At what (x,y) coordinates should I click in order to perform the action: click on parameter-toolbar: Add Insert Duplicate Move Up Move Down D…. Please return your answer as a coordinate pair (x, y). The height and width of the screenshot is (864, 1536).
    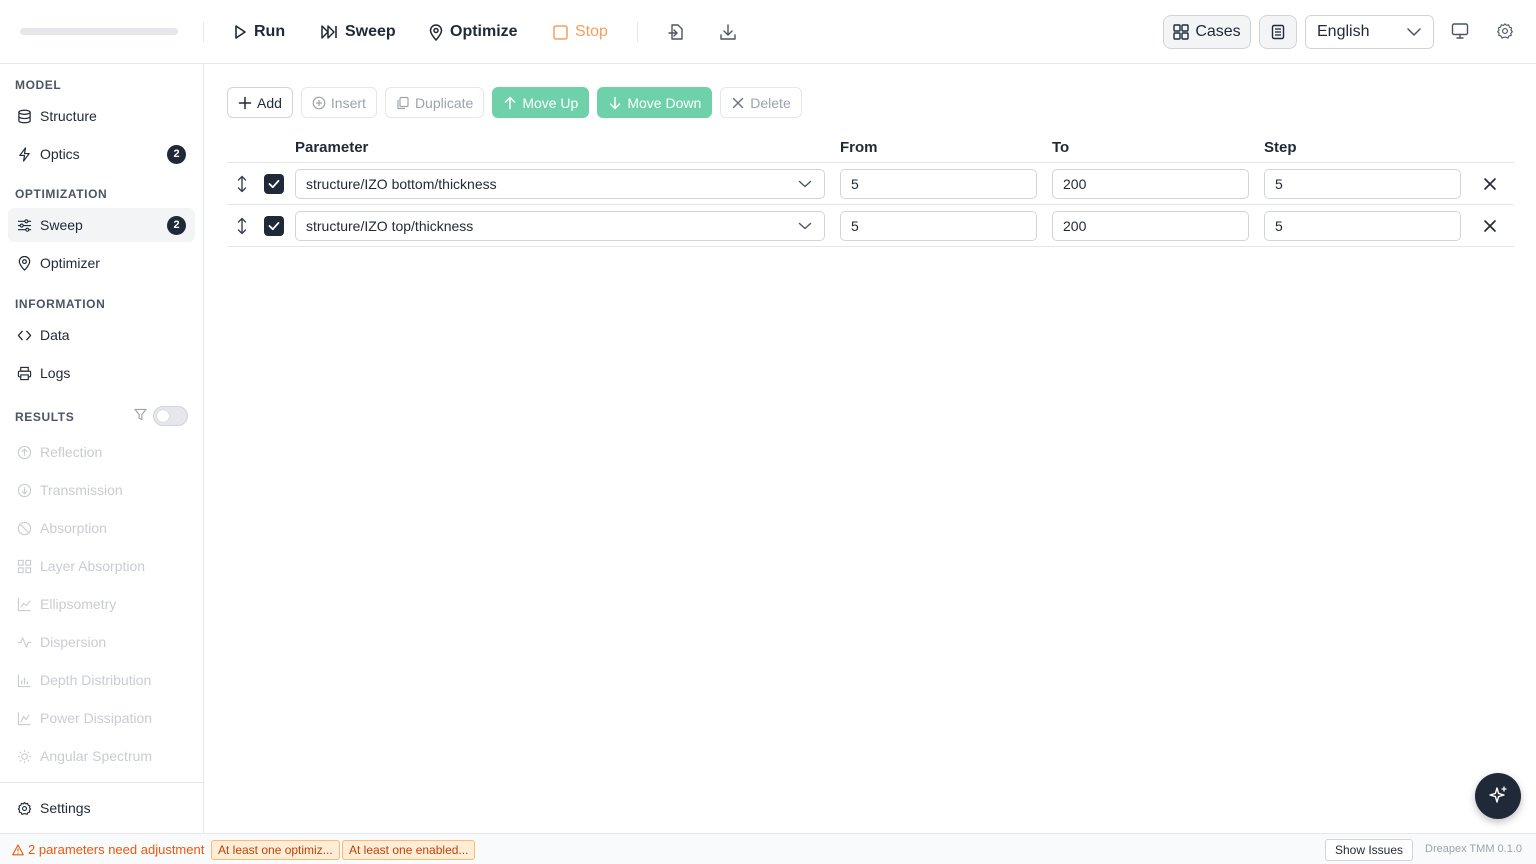
    Looking at the image, I should click on (514, 102).